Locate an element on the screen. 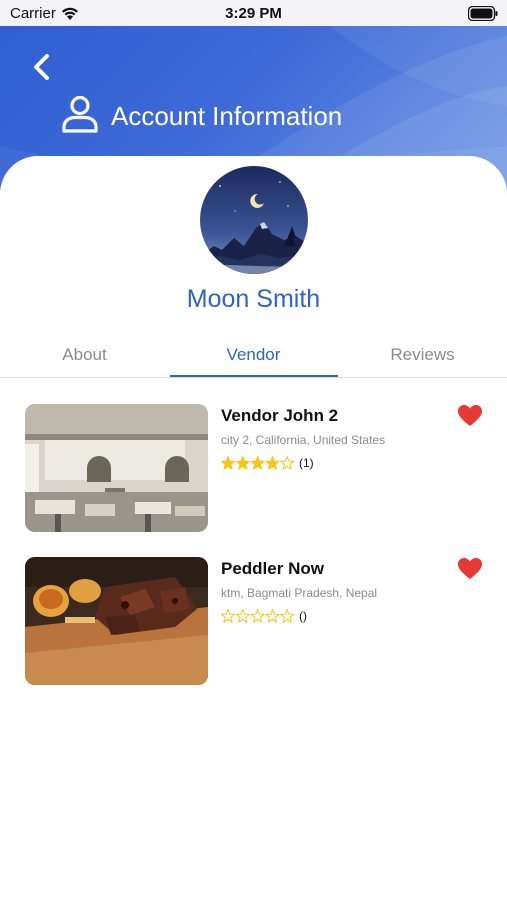 The image size is (507, 900). vendor-rating: () is located at coordinates (321, 616).